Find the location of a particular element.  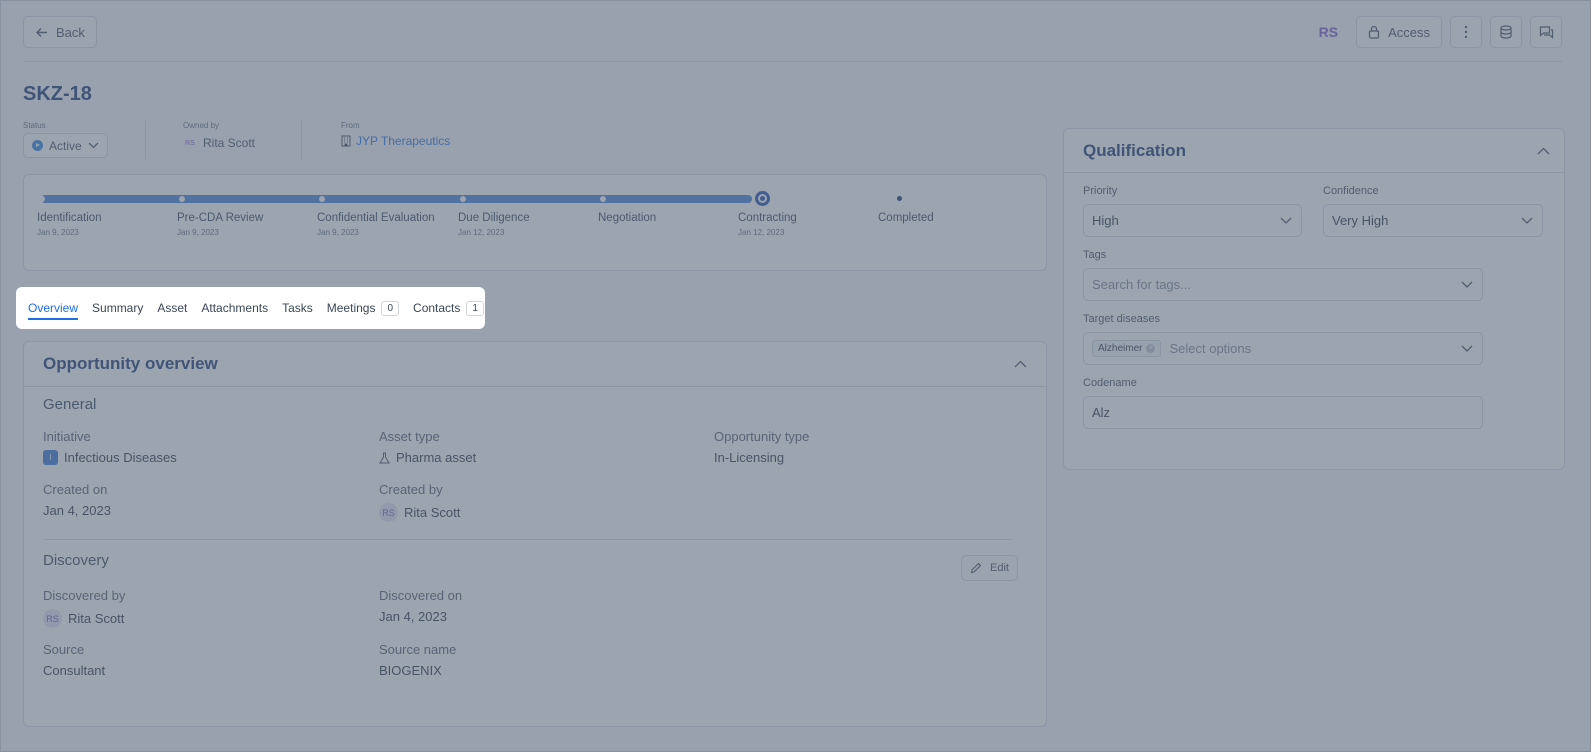

discovered-on-field: Discovered on Jan 4, 2023 is located at coordinates (420, 606).